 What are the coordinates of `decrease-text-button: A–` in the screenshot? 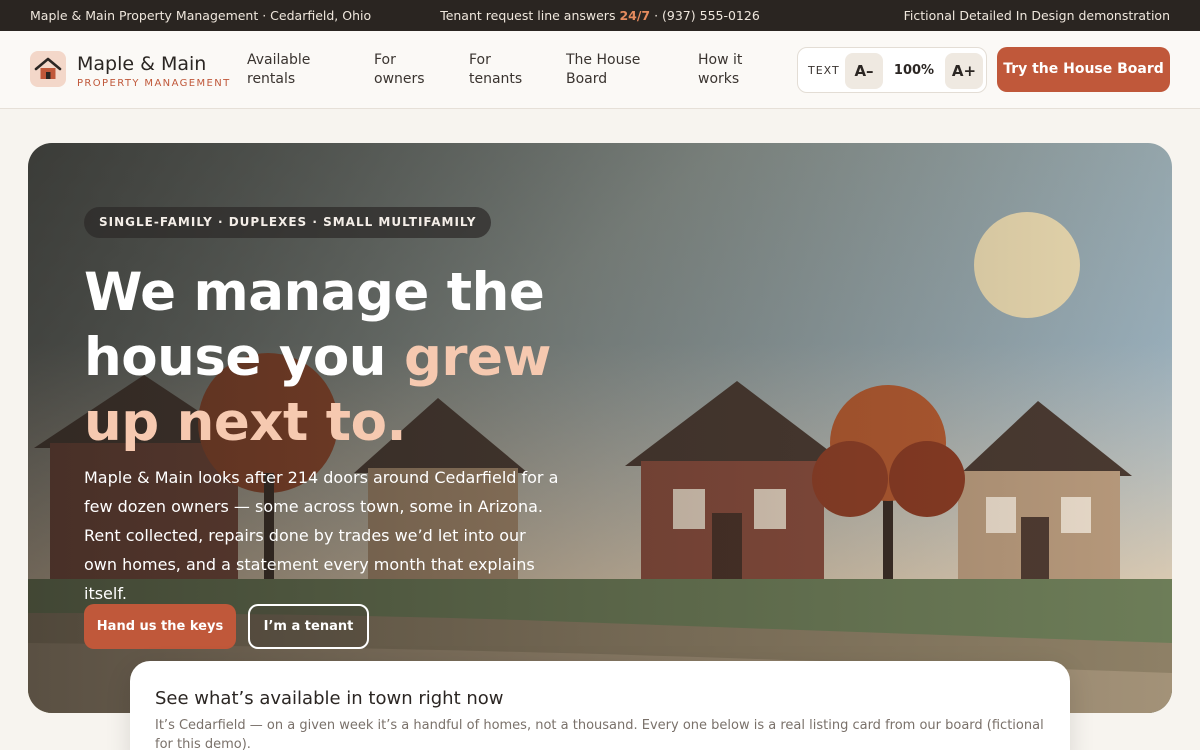 It's located at (864, 71).